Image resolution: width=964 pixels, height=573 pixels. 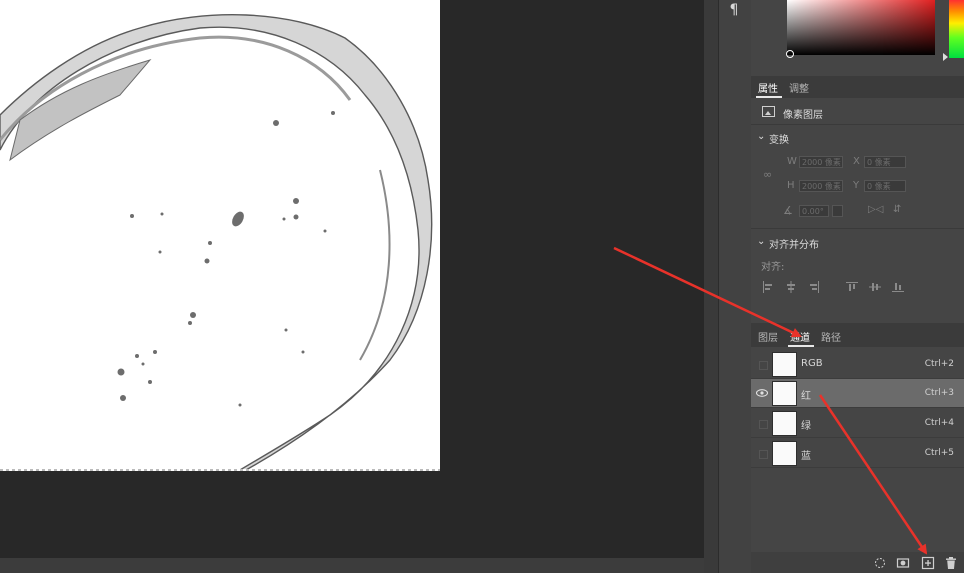 I want to click on channel-name: 绿, so click(x=806, y=426).